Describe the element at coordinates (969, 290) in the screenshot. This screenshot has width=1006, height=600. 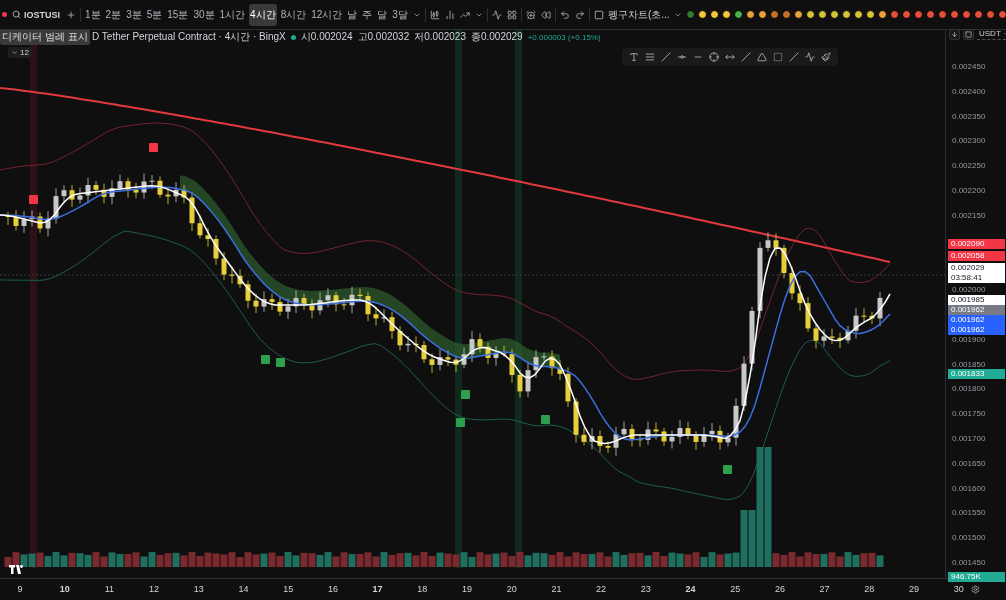
I see `price-tick: 0.002000` at that location.